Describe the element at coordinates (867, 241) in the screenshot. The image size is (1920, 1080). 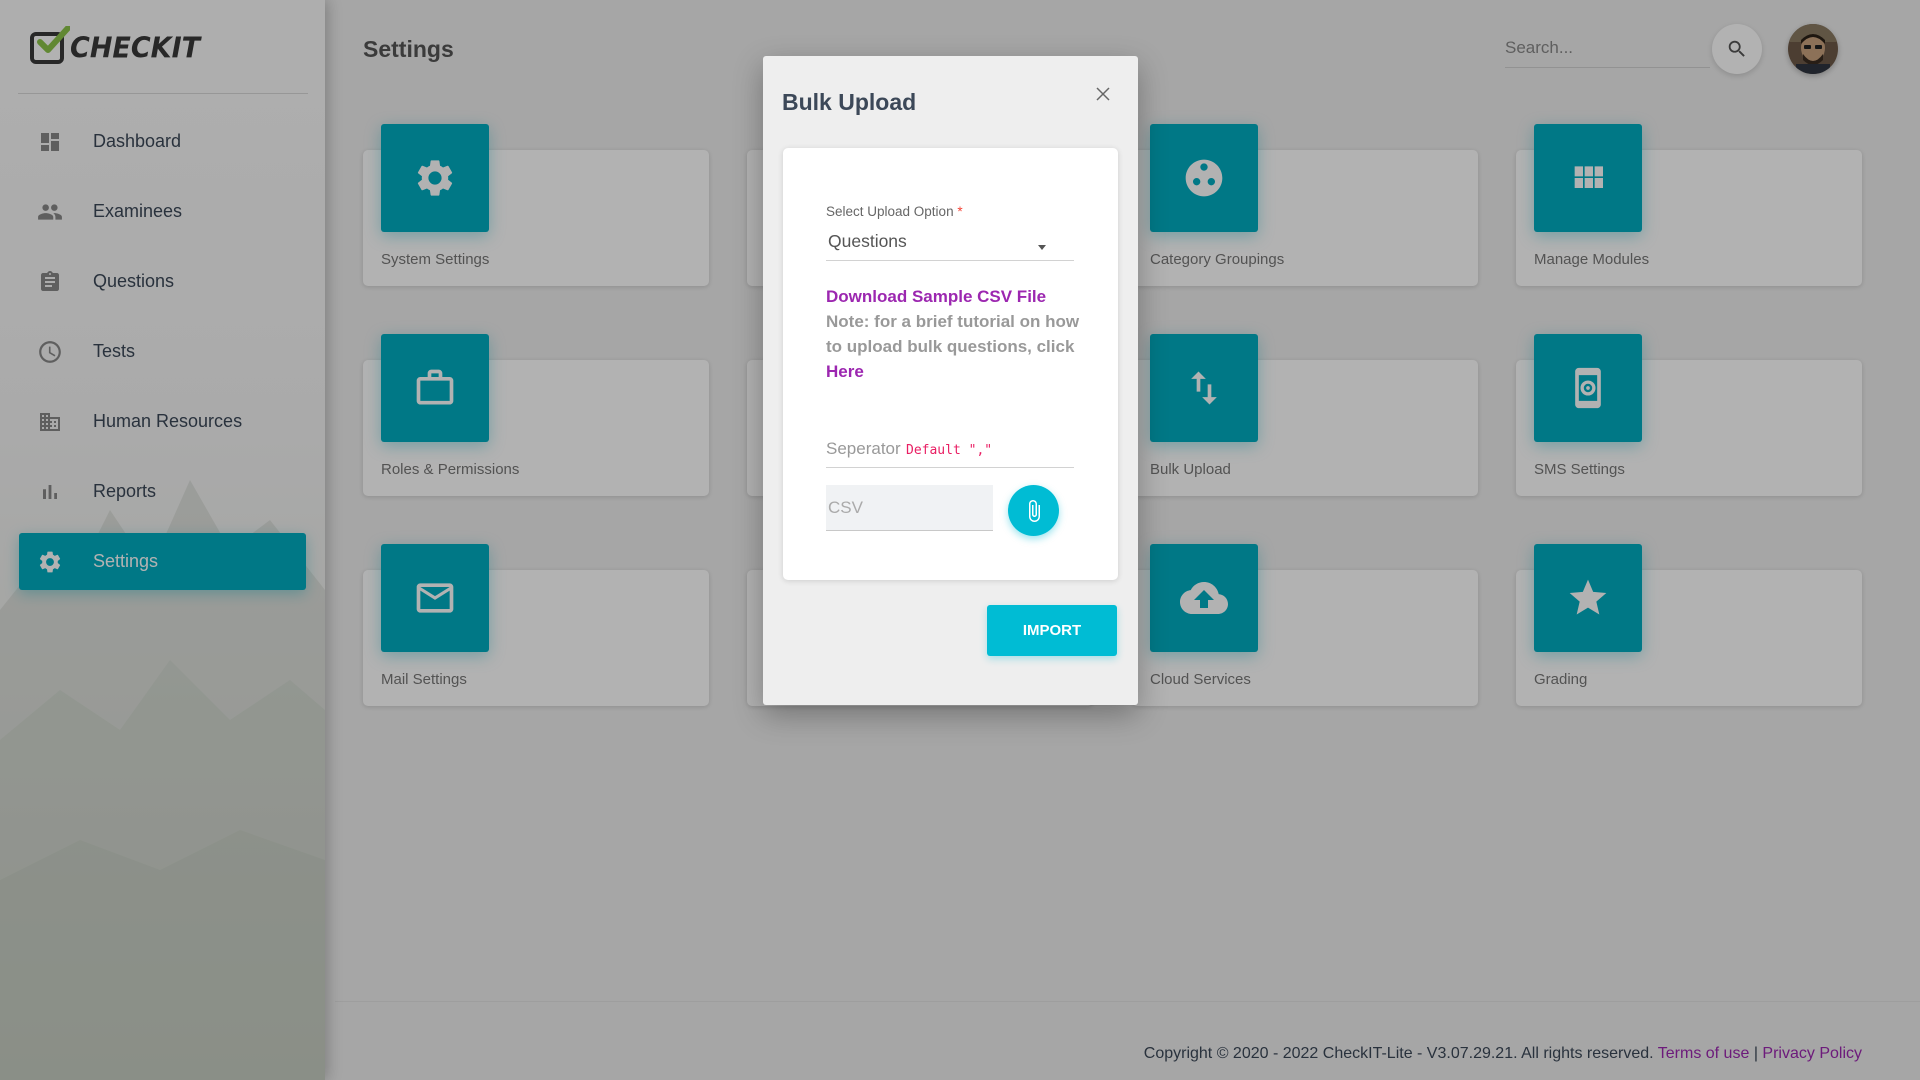
I see `selected-value: Questions` at that location.